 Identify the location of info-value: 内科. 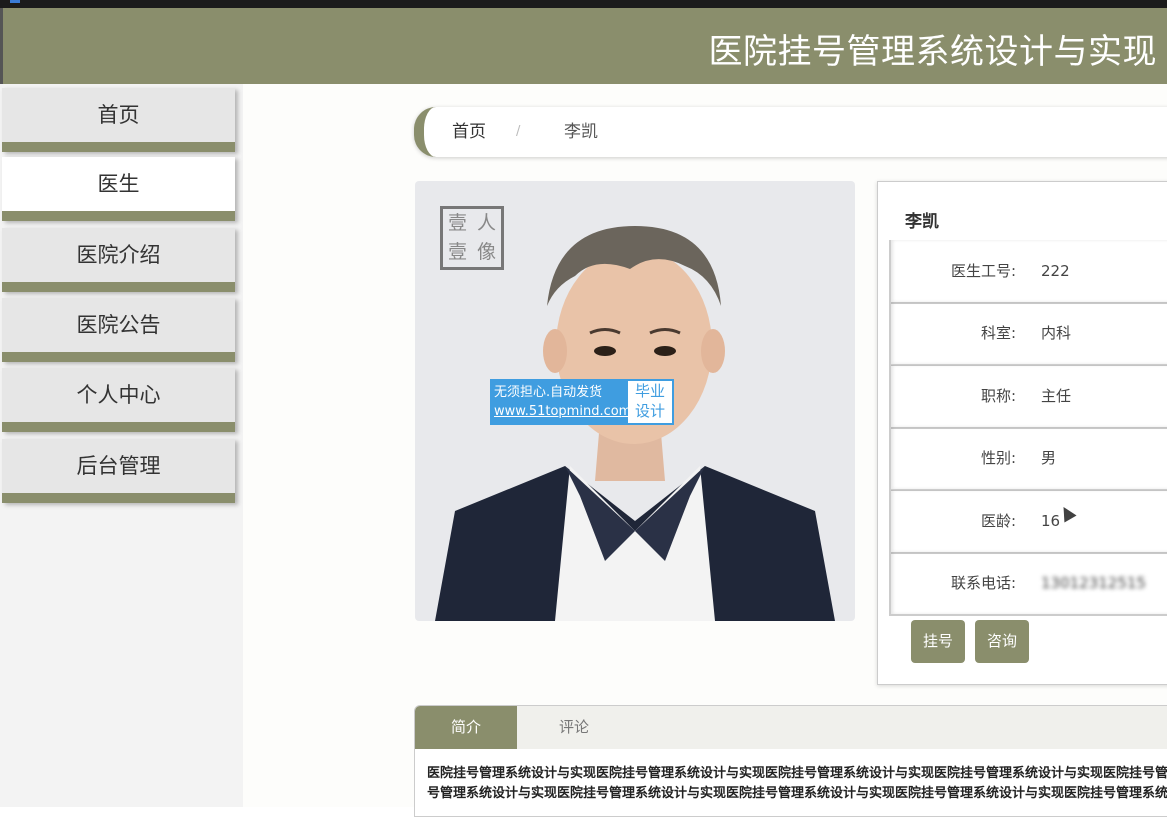
(1056, 333).